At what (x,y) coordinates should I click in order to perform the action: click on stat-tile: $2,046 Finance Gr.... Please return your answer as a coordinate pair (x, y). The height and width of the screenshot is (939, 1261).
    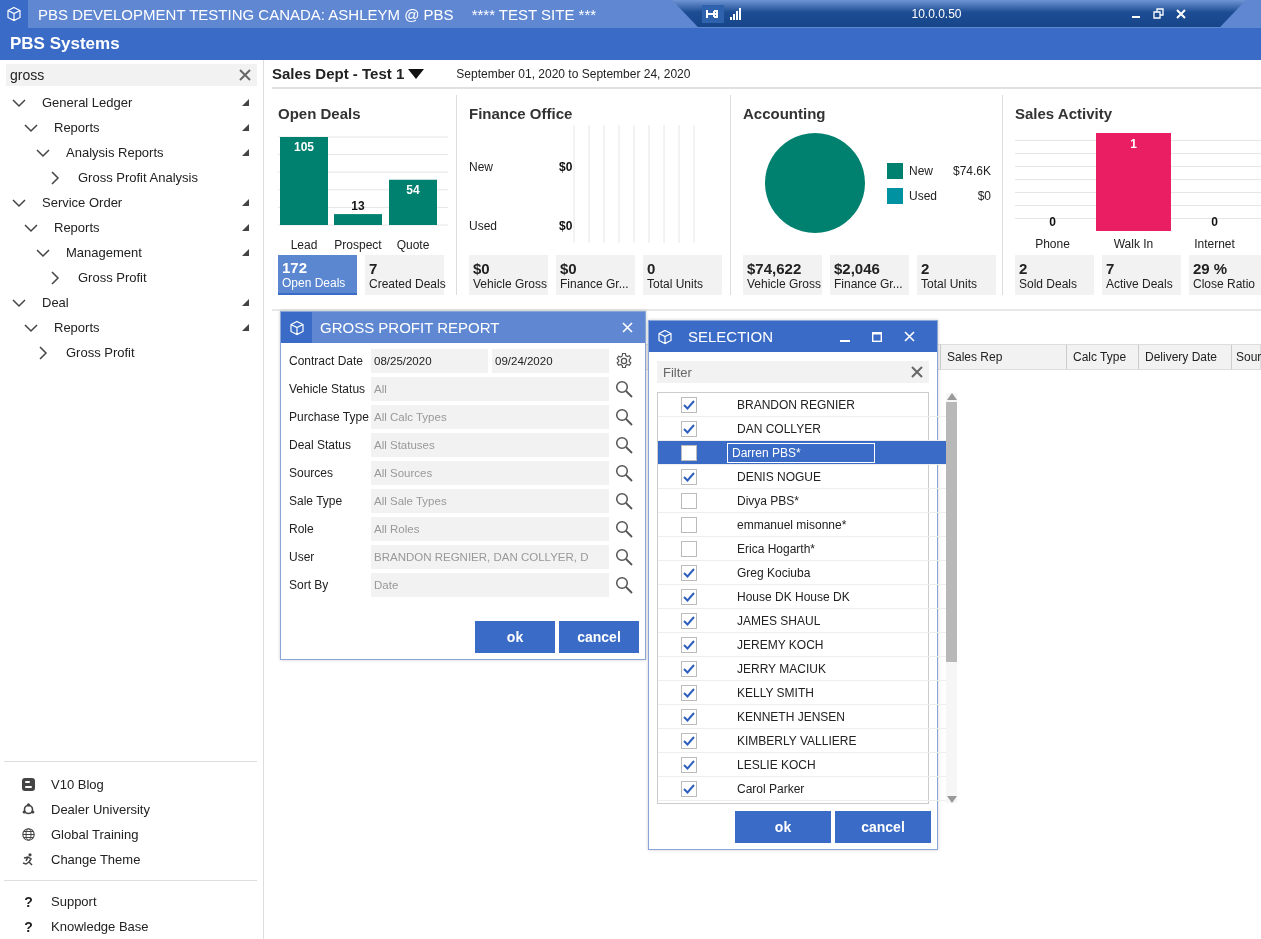
    Looking at the image, I should click on (869, 275).